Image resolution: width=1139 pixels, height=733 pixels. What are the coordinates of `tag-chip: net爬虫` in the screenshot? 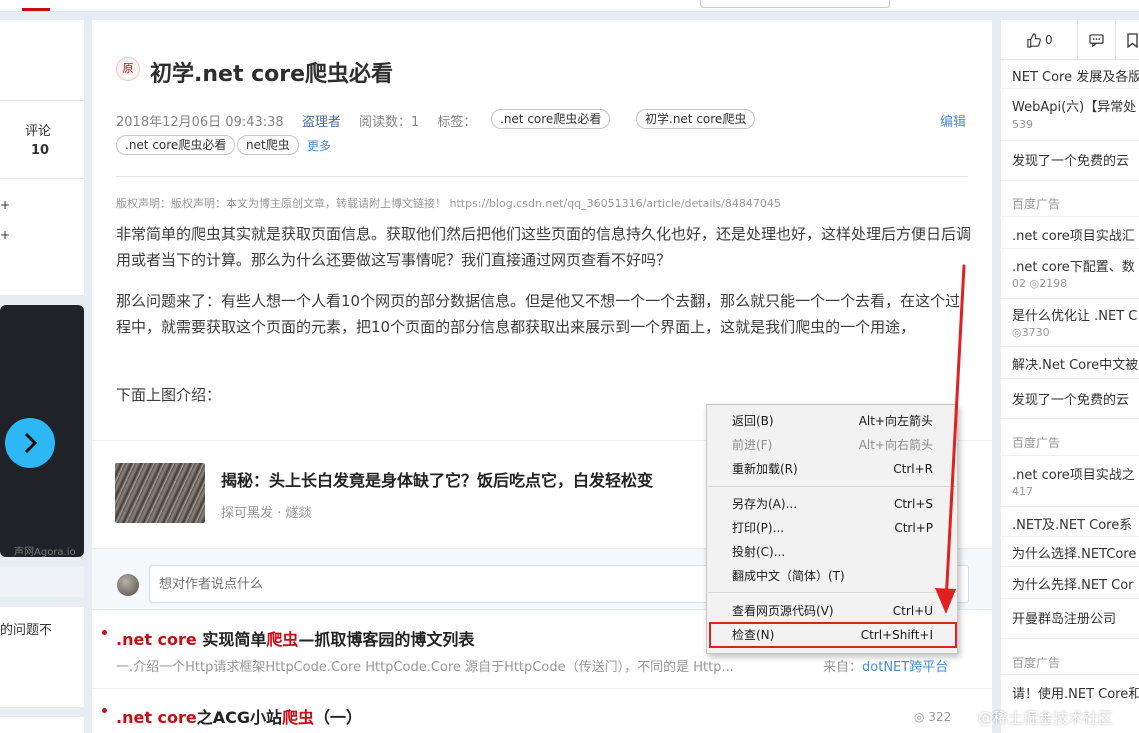 It's located at (268, 145).